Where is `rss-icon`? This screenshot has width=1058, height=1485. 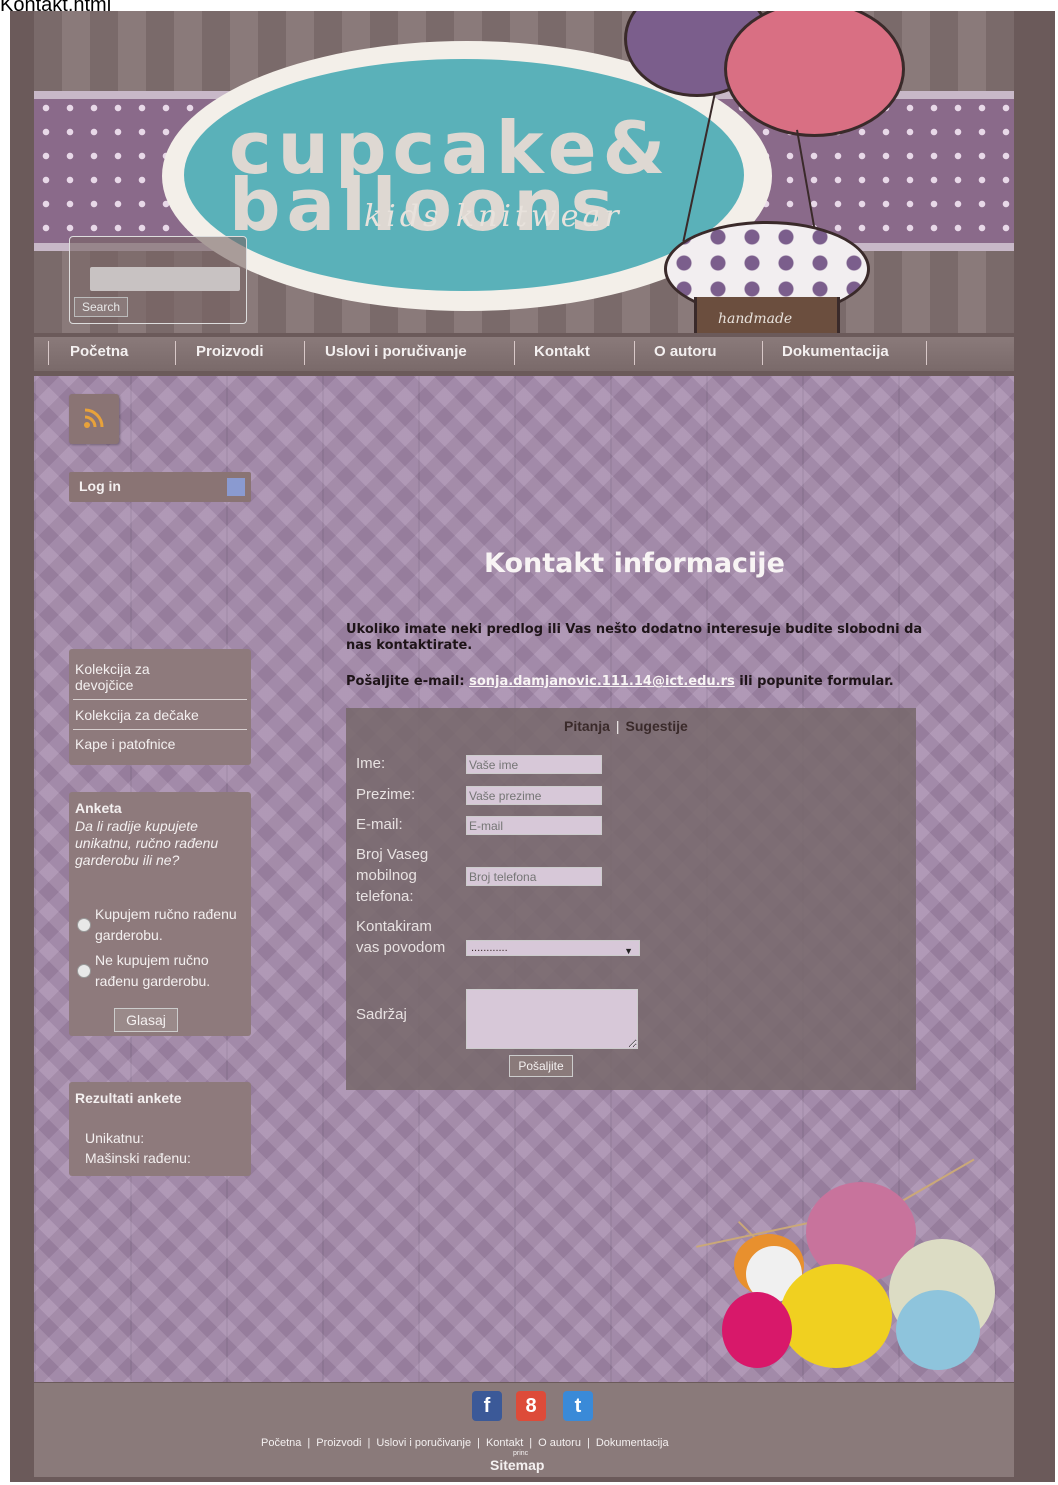
rss-icon is located at coordinates (94, 418).